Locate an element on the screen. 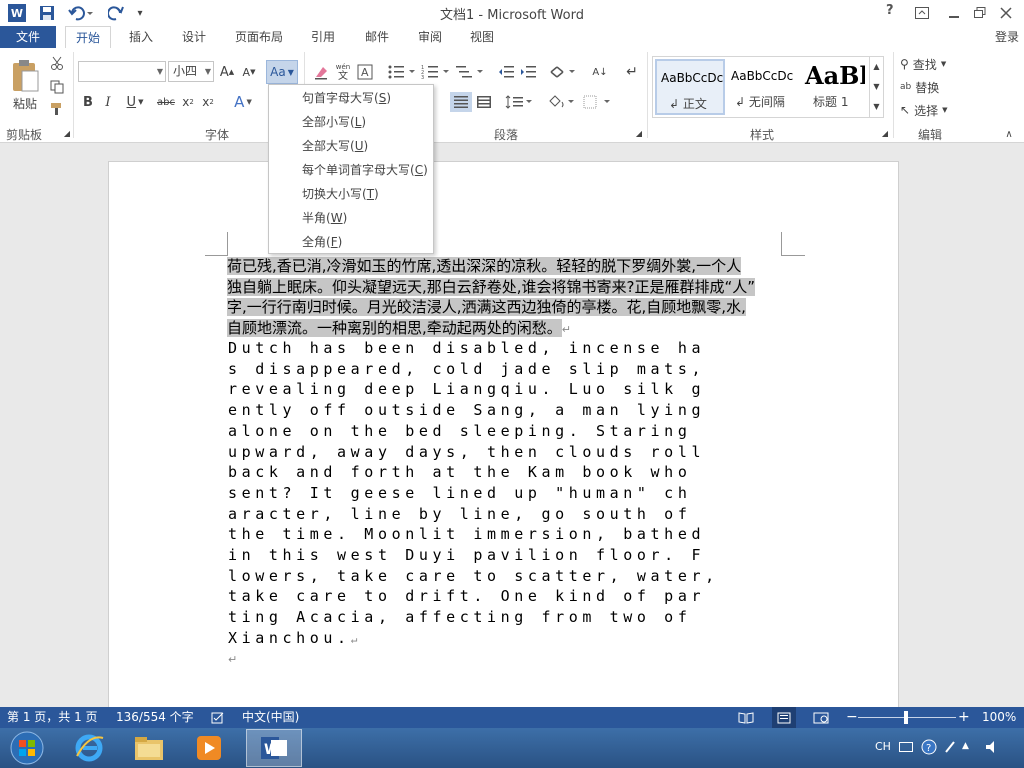 This screenshot has height=768, width=1024. style-heading-1: AaBl 标题 1 is located at coordinates (834, 87).